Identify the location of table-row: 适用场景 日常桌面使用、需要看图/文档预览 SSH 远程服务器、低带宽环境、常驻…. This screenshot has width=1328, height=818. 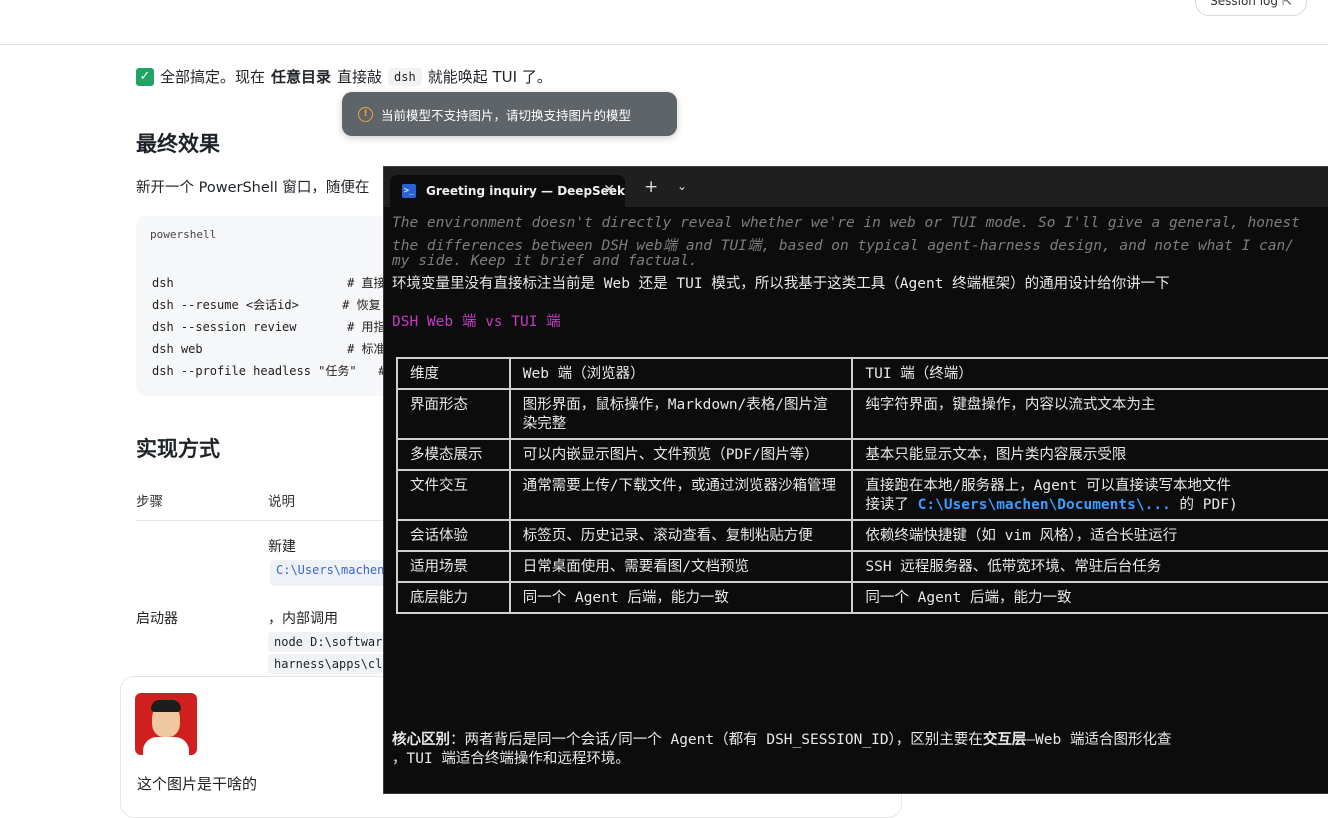
(862, 566).